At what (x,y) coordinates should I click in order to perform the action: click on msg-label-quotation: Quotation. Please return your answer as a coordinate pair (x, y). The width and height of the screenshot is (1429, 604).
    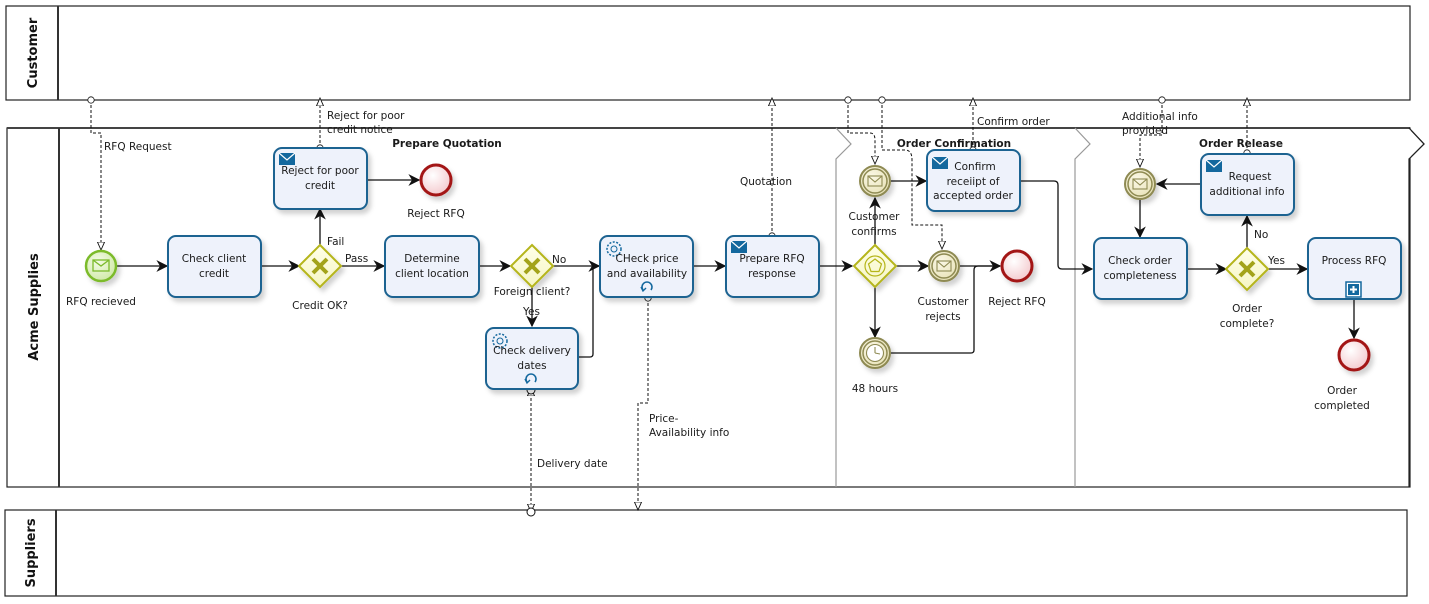
    Looking at the image, I should click on (766, 182).